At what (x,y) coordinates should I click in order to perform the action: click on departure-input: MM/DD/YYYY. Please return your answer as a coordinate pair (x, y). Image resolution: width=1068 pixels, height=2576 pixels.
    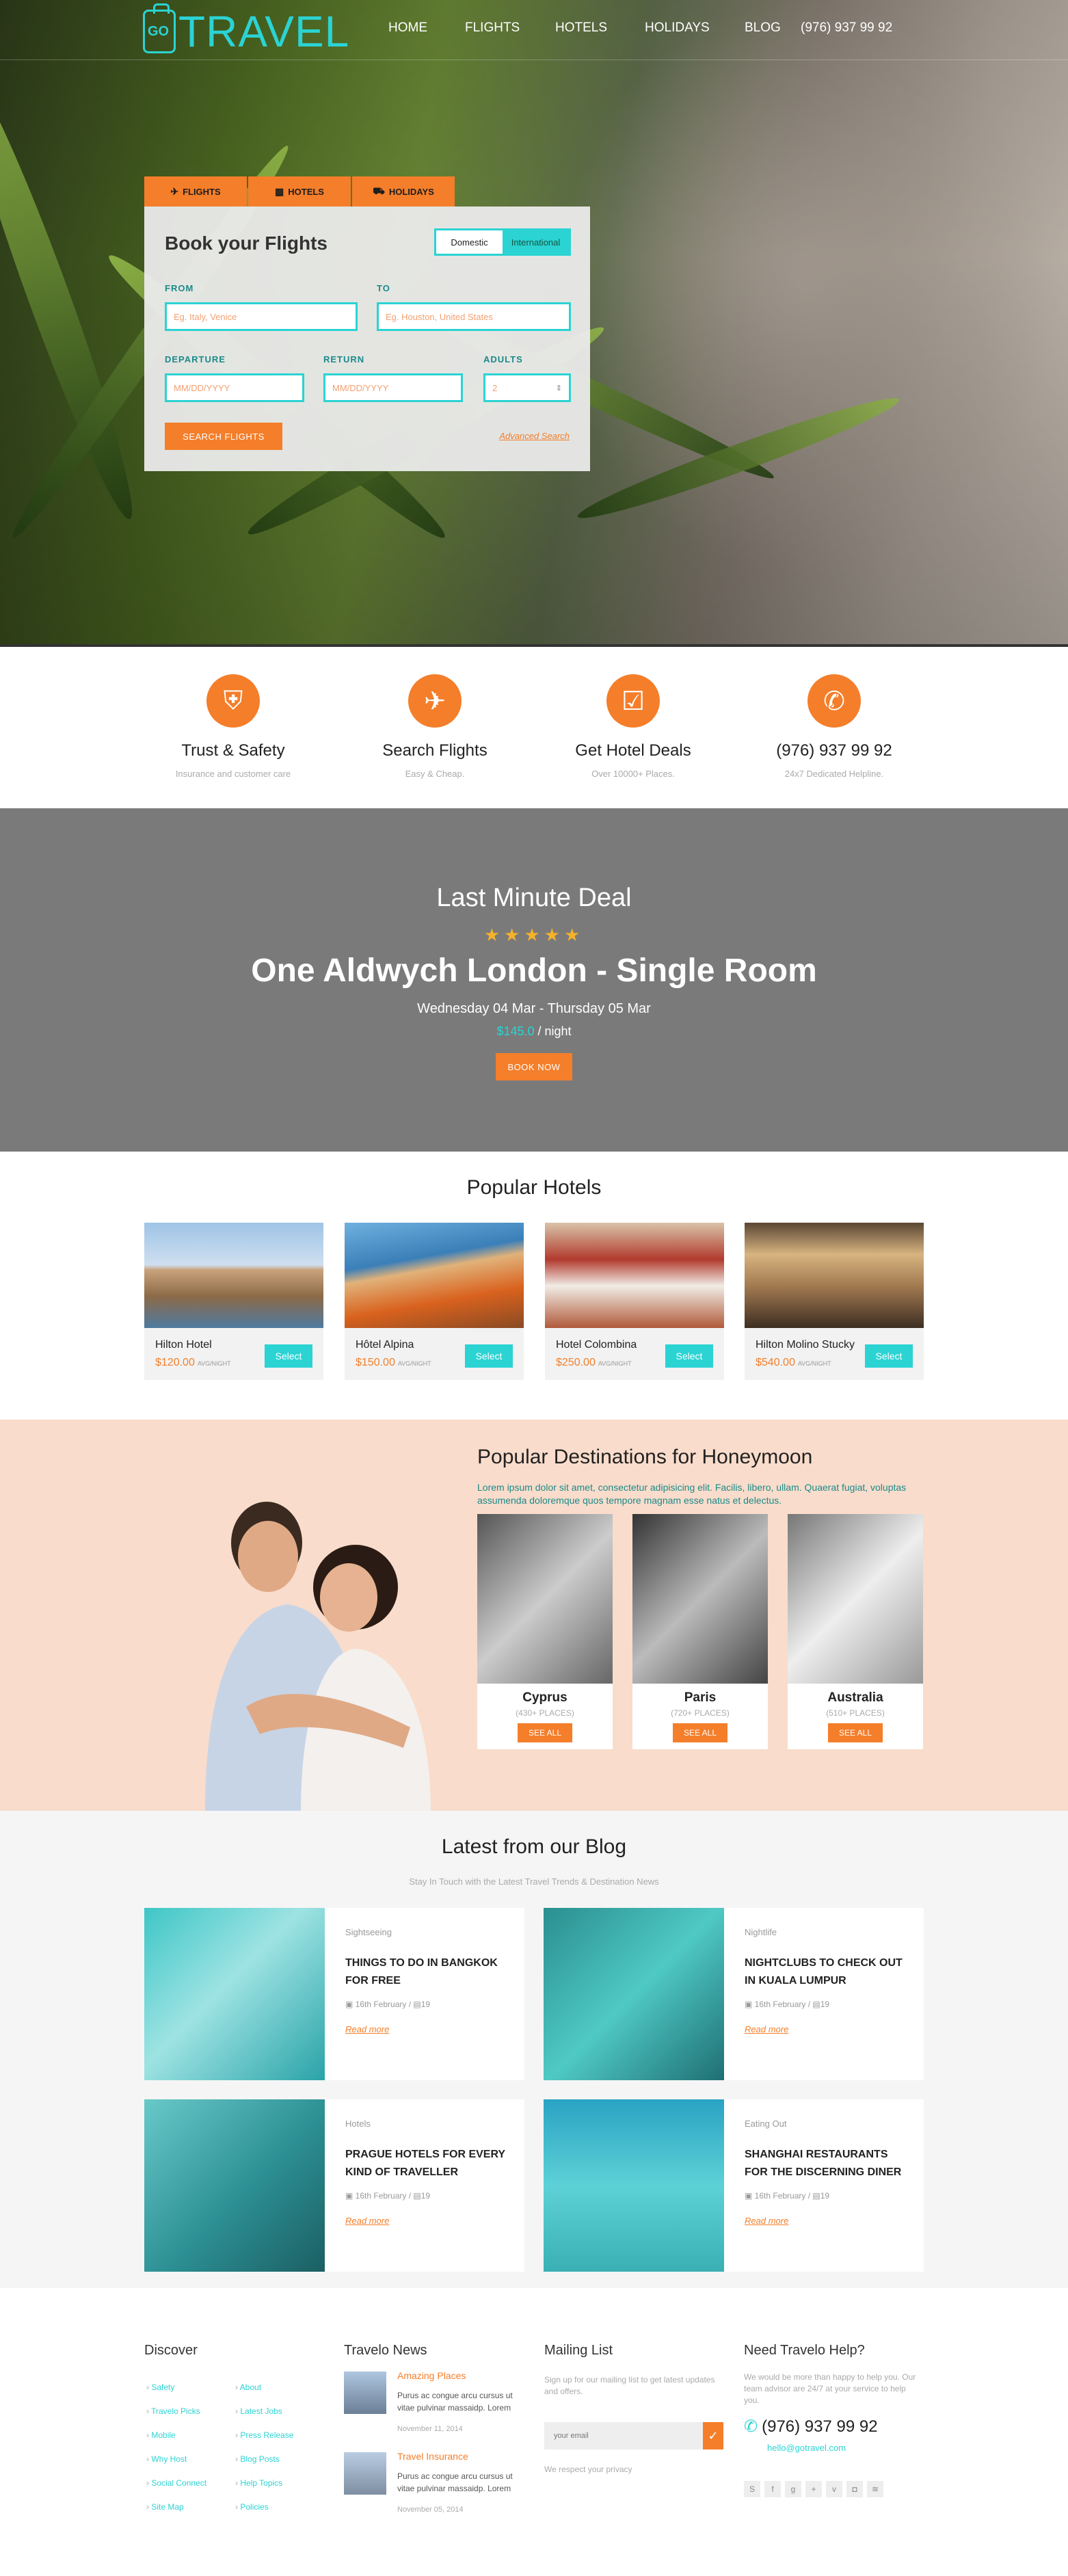
    Looking at the image, I should click on (234, 387).